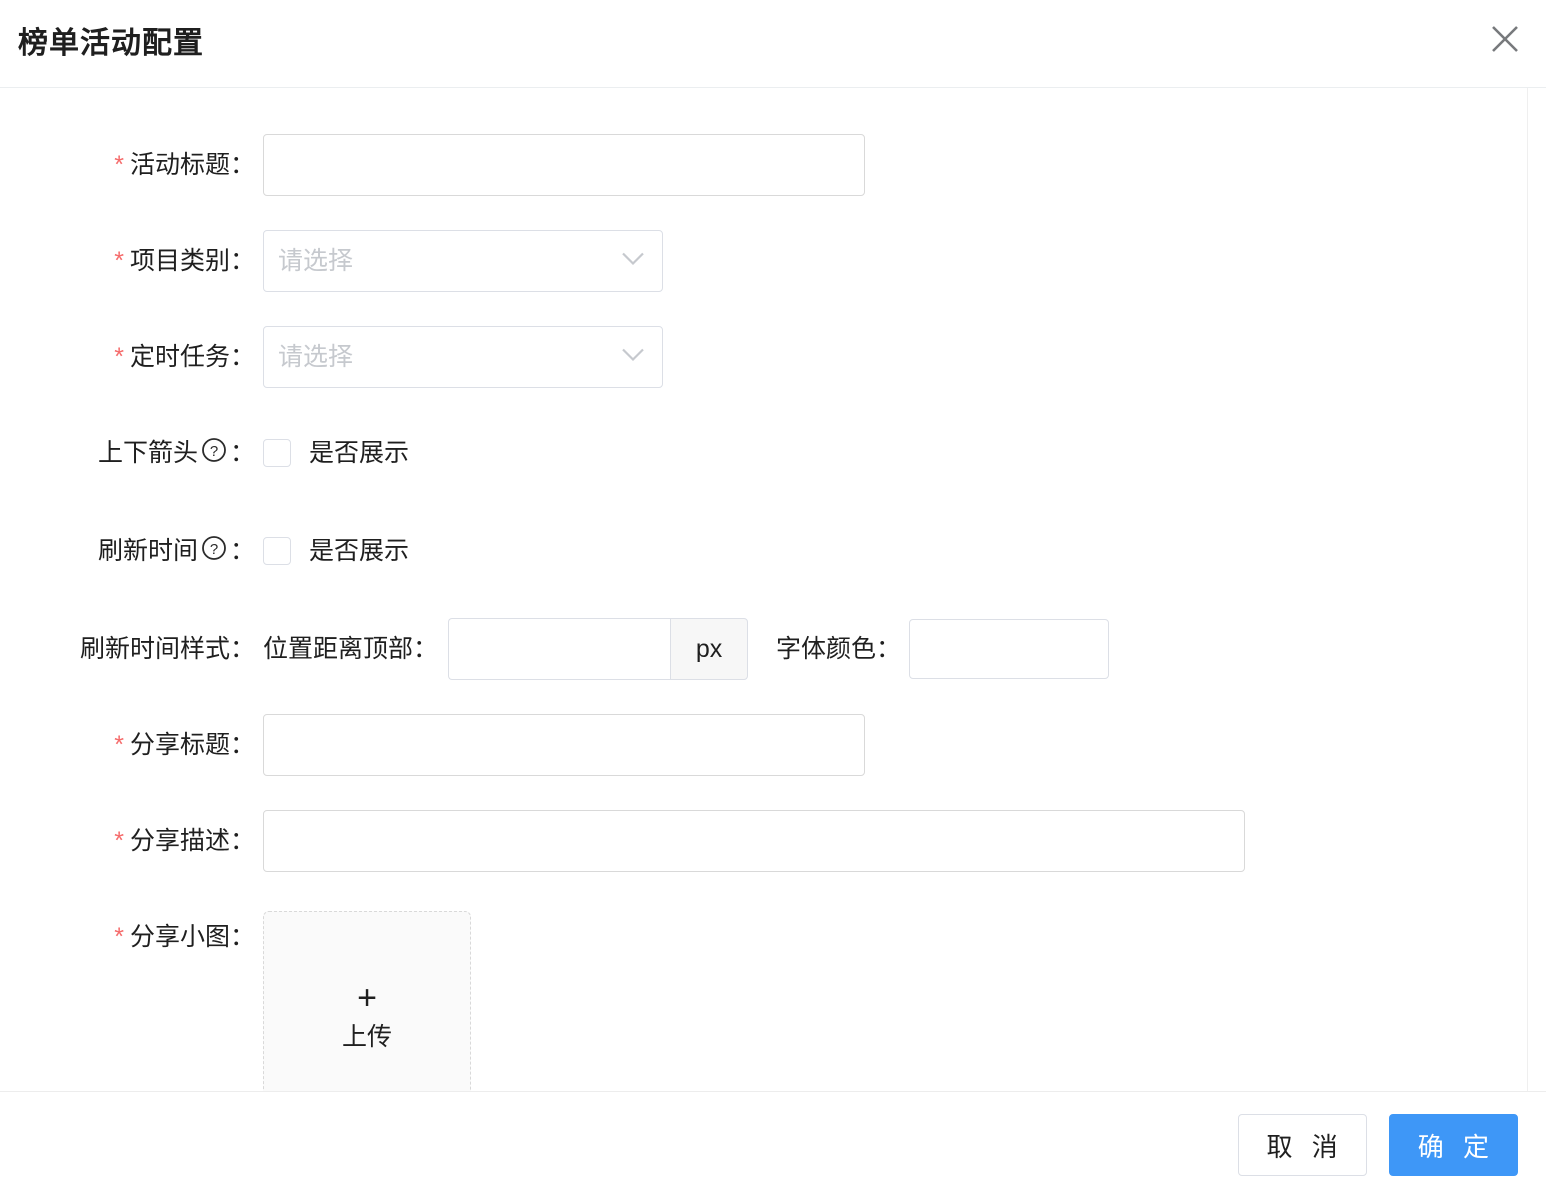 This screenshot has width=1546, height=1198. I want to click on form-row-share-title: * 分享标题：, so click(763, 745).